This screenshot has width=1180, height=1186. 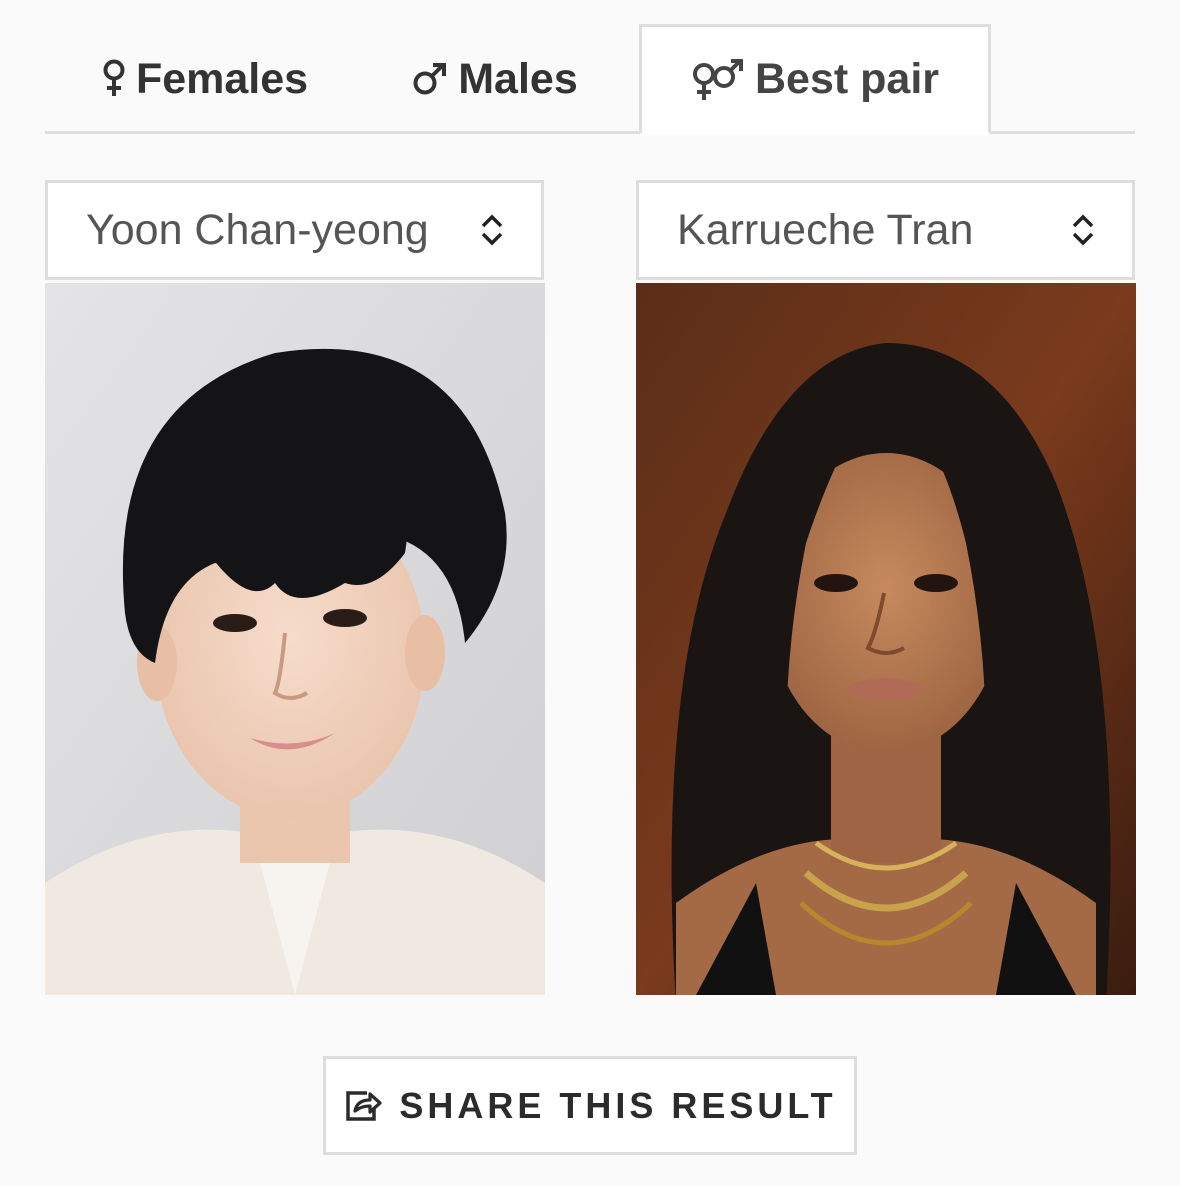 I want to click on share-result-button: SHARE THIS RESULT, so click(x=590, y=1105).